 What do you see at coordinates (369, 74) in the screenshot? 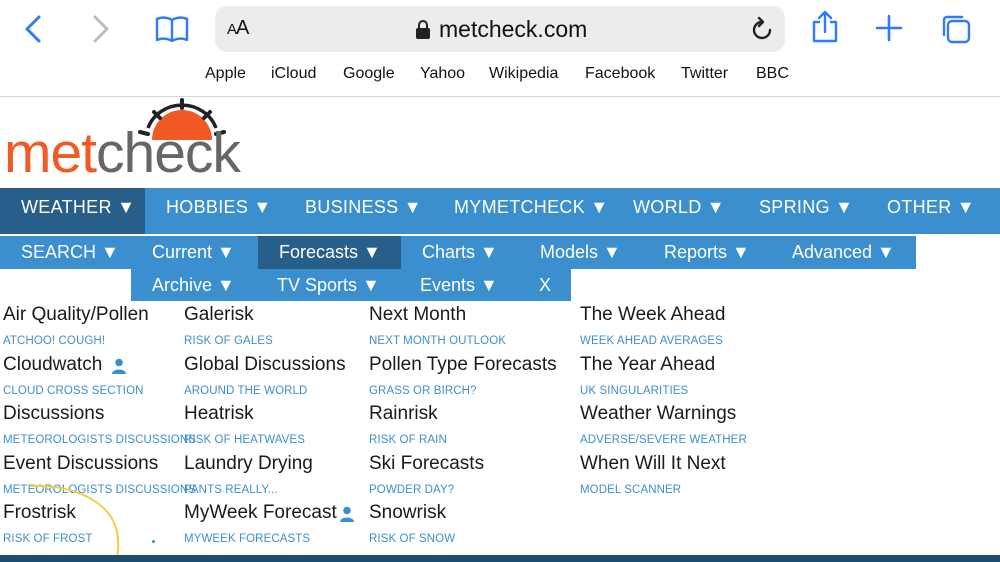
I see `favorite-google: Google` at bounding box center [369, 74].